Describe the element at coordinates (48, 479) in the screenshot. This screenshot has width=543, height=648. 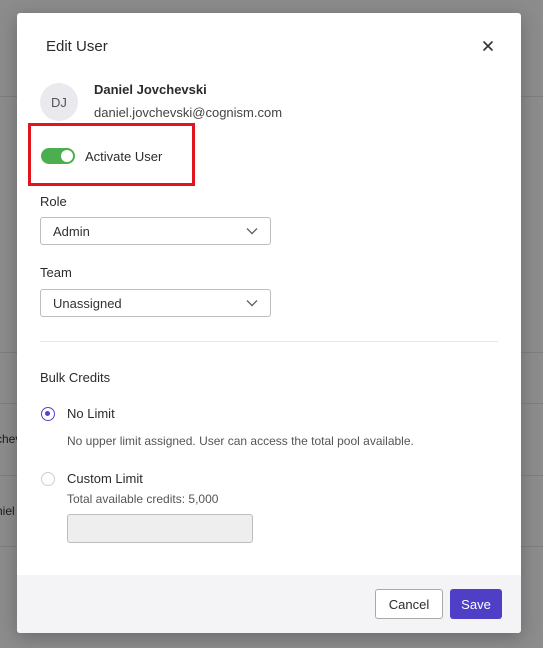
I see `custom-limit-radio` at that location.